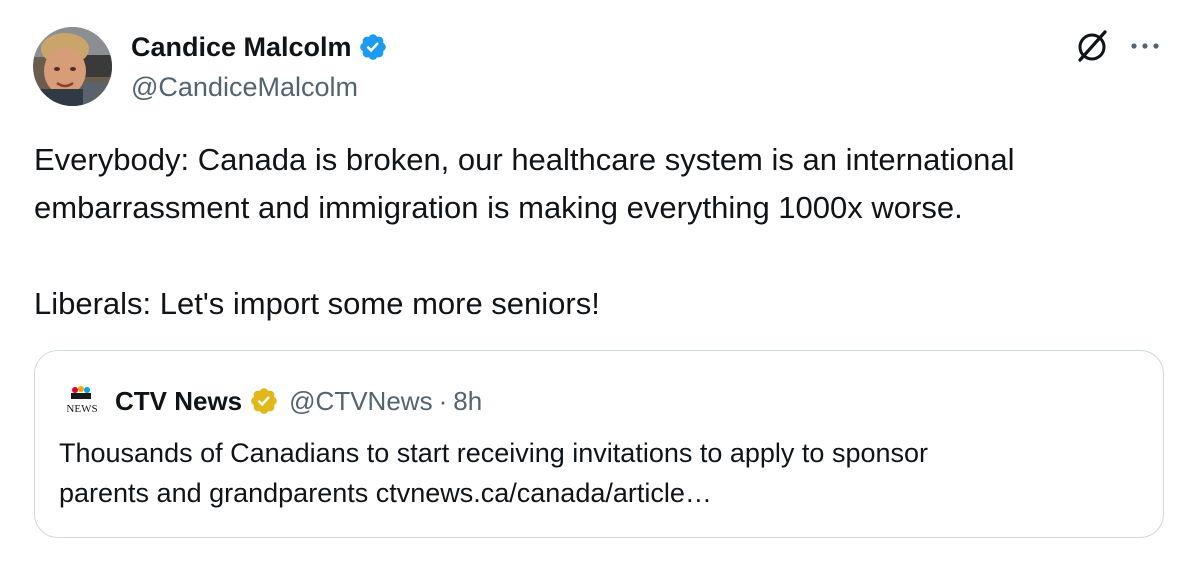 The image size is (1194, 580). Describe the element at coordinates (72, 66) in the screenshot. I see `author-avatar` at that location.